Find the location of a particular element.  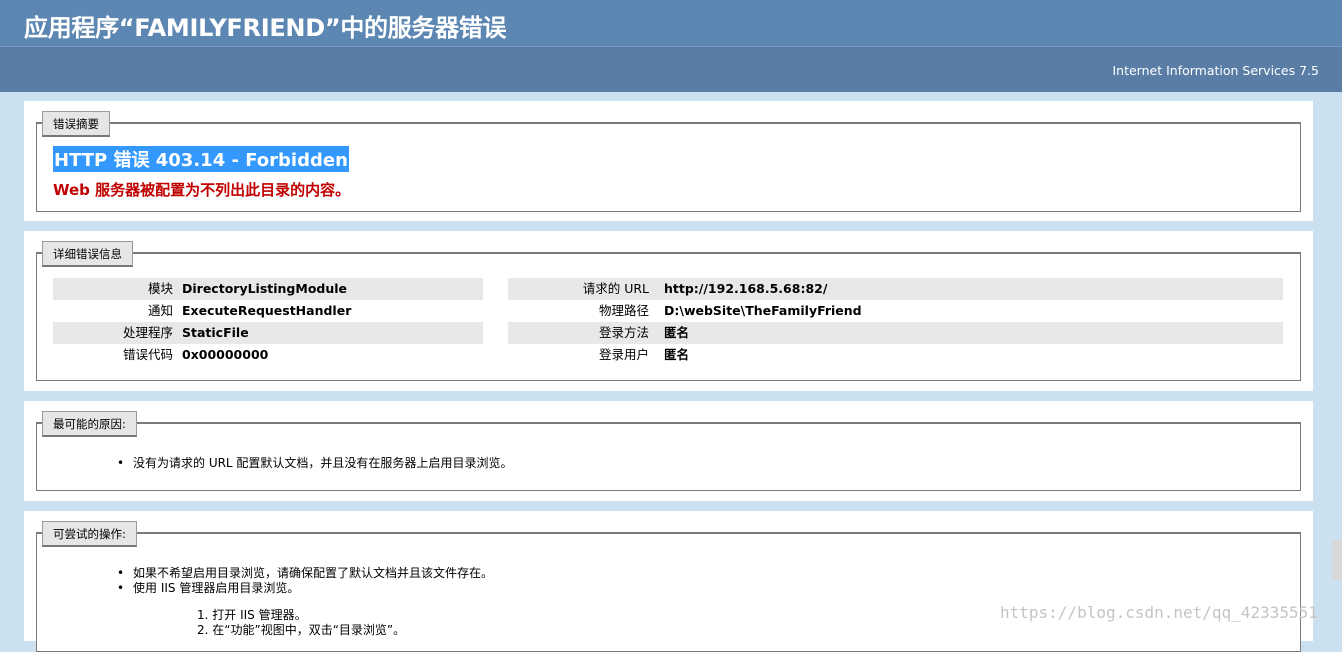

detail-value: StaticFile is located at coordinates (215, 332).